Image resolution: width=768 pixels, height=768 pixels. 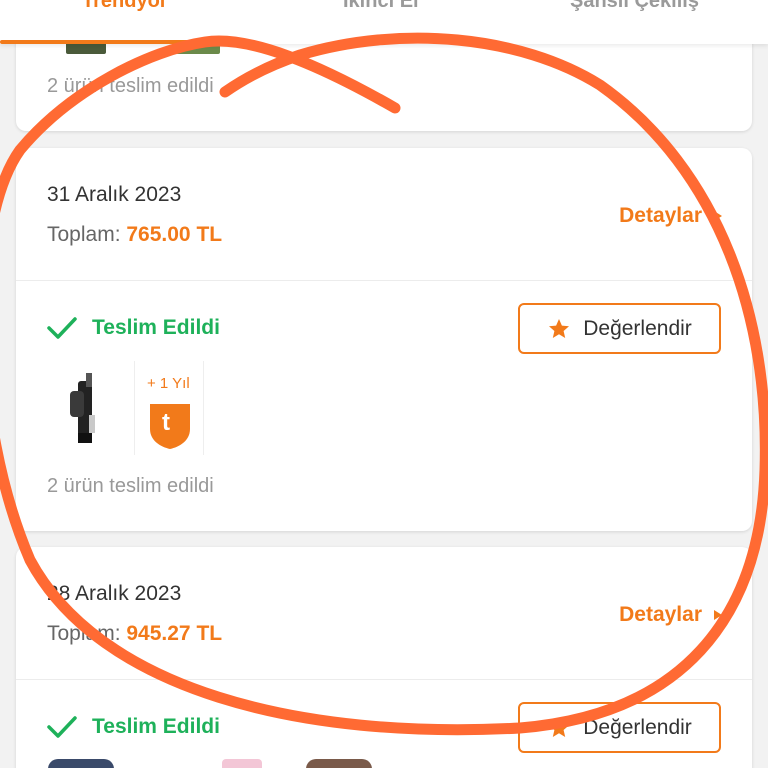 I want to click on top-tab-bar: Trendyol İkinci El Şanslı Çekiliş, so click(x=384, y=22).